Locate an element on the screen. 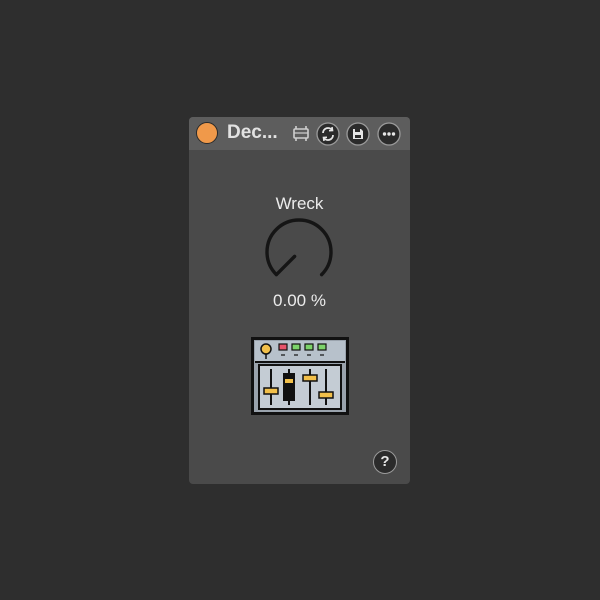 Image resolution: width=600 pixels, height=600 pixels. more-options-icon is located at coordinates (389, 134).